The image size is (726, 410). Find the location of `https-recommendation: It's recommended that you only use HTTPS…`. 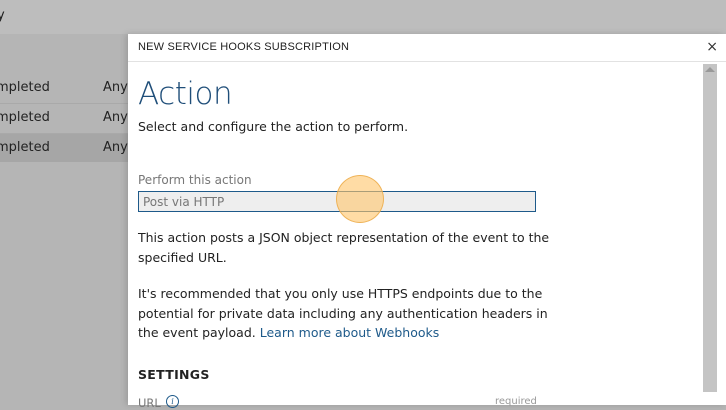

https-recommendation: It's recommended that you only use HTTPS… is located at coordinates (345, 313).